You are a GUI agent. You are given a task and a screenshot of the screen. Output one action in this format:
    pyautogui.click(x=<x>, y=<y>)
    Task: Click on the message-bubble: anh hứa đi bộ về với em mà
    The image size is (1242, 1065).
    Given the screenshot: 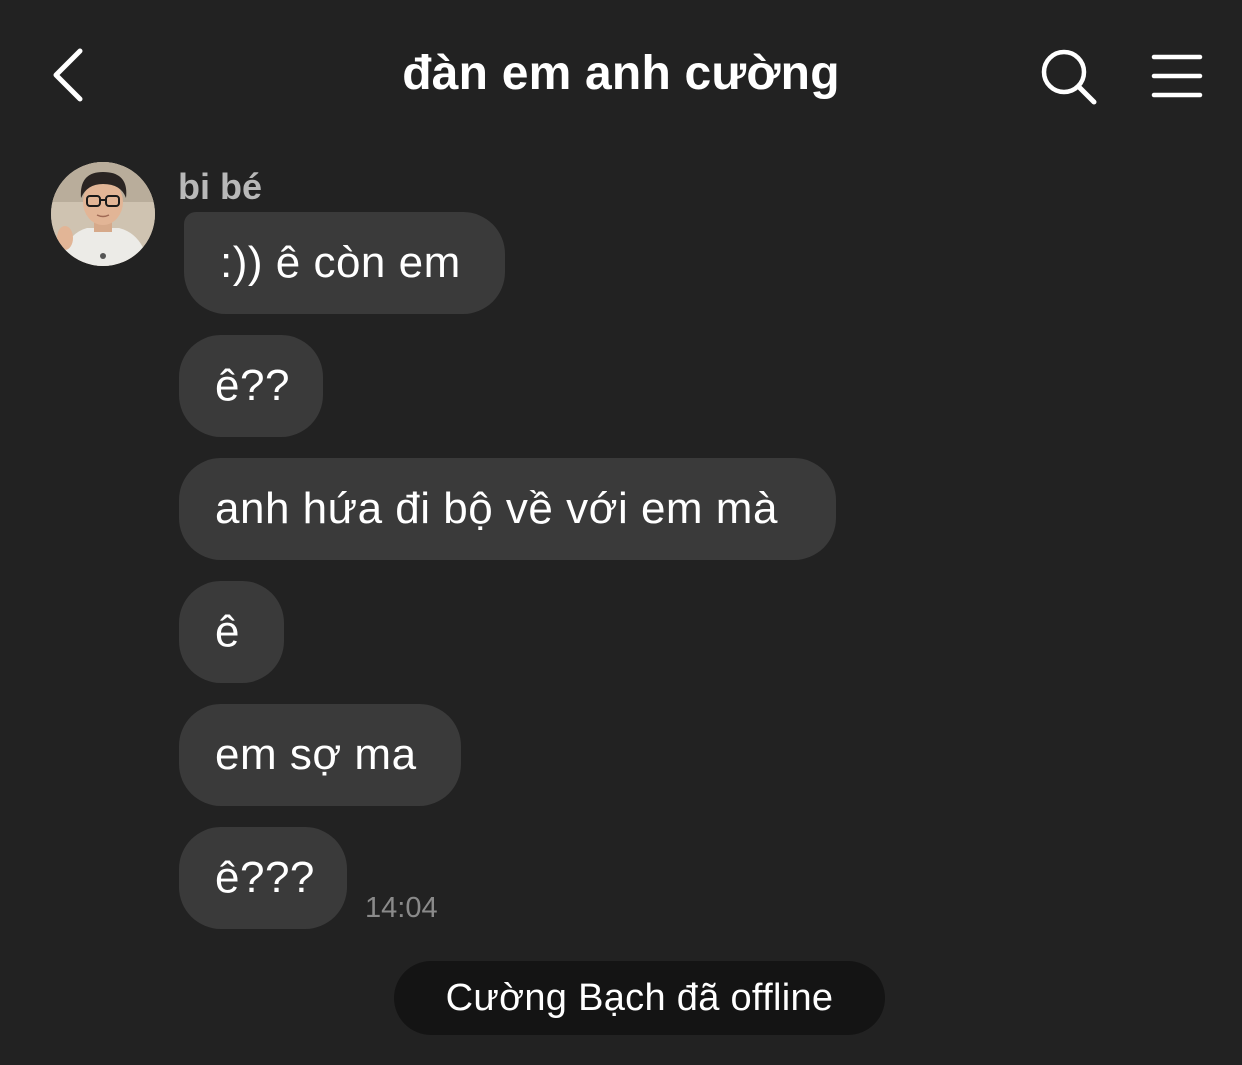 What is the action you would take?
    pyautogui.click(x=507, y=509)
    